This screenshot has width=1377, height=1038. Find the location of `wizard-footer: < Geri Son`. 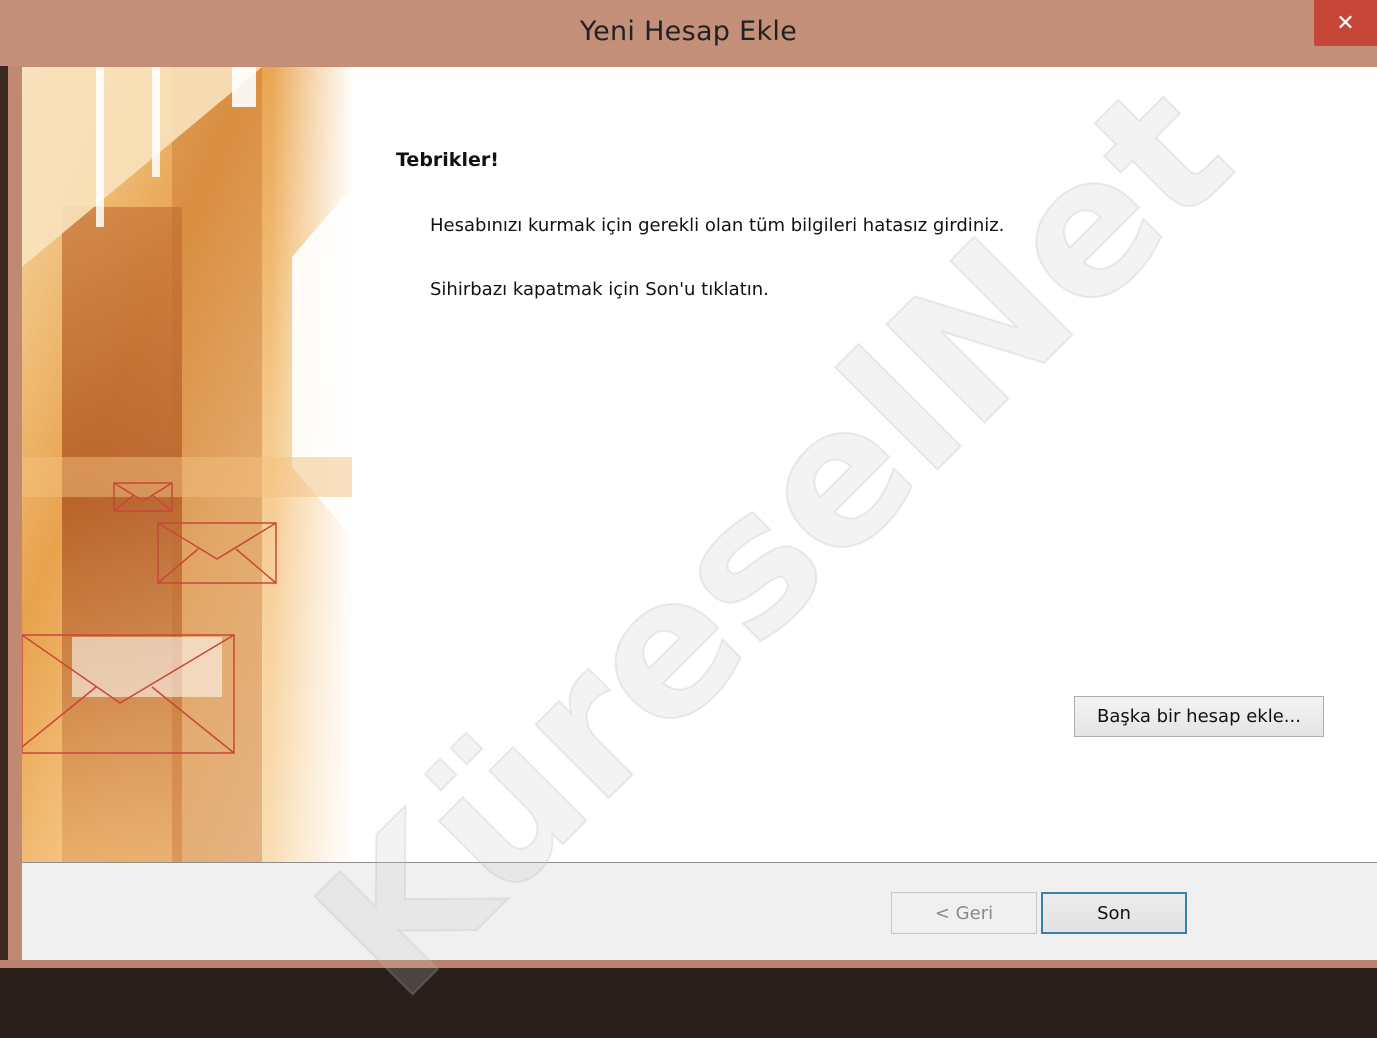

wizard-footer: < Geri Son is located at coordinates (699, 911).